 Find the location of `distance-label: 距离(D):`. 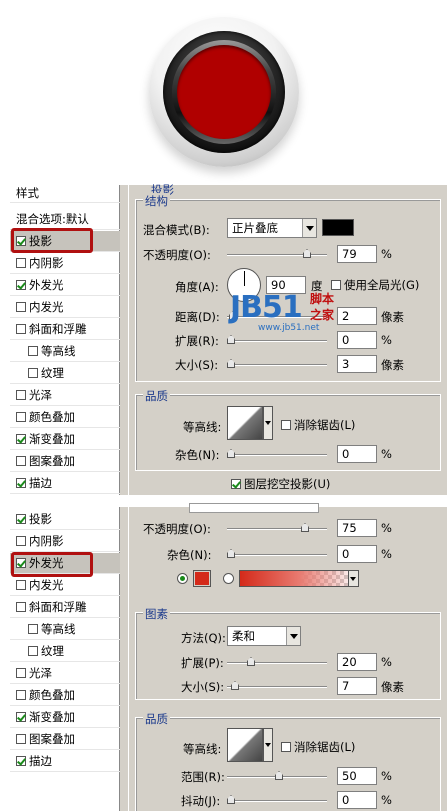

distance-label: 距离(D): is located at coordinates (197, 317).